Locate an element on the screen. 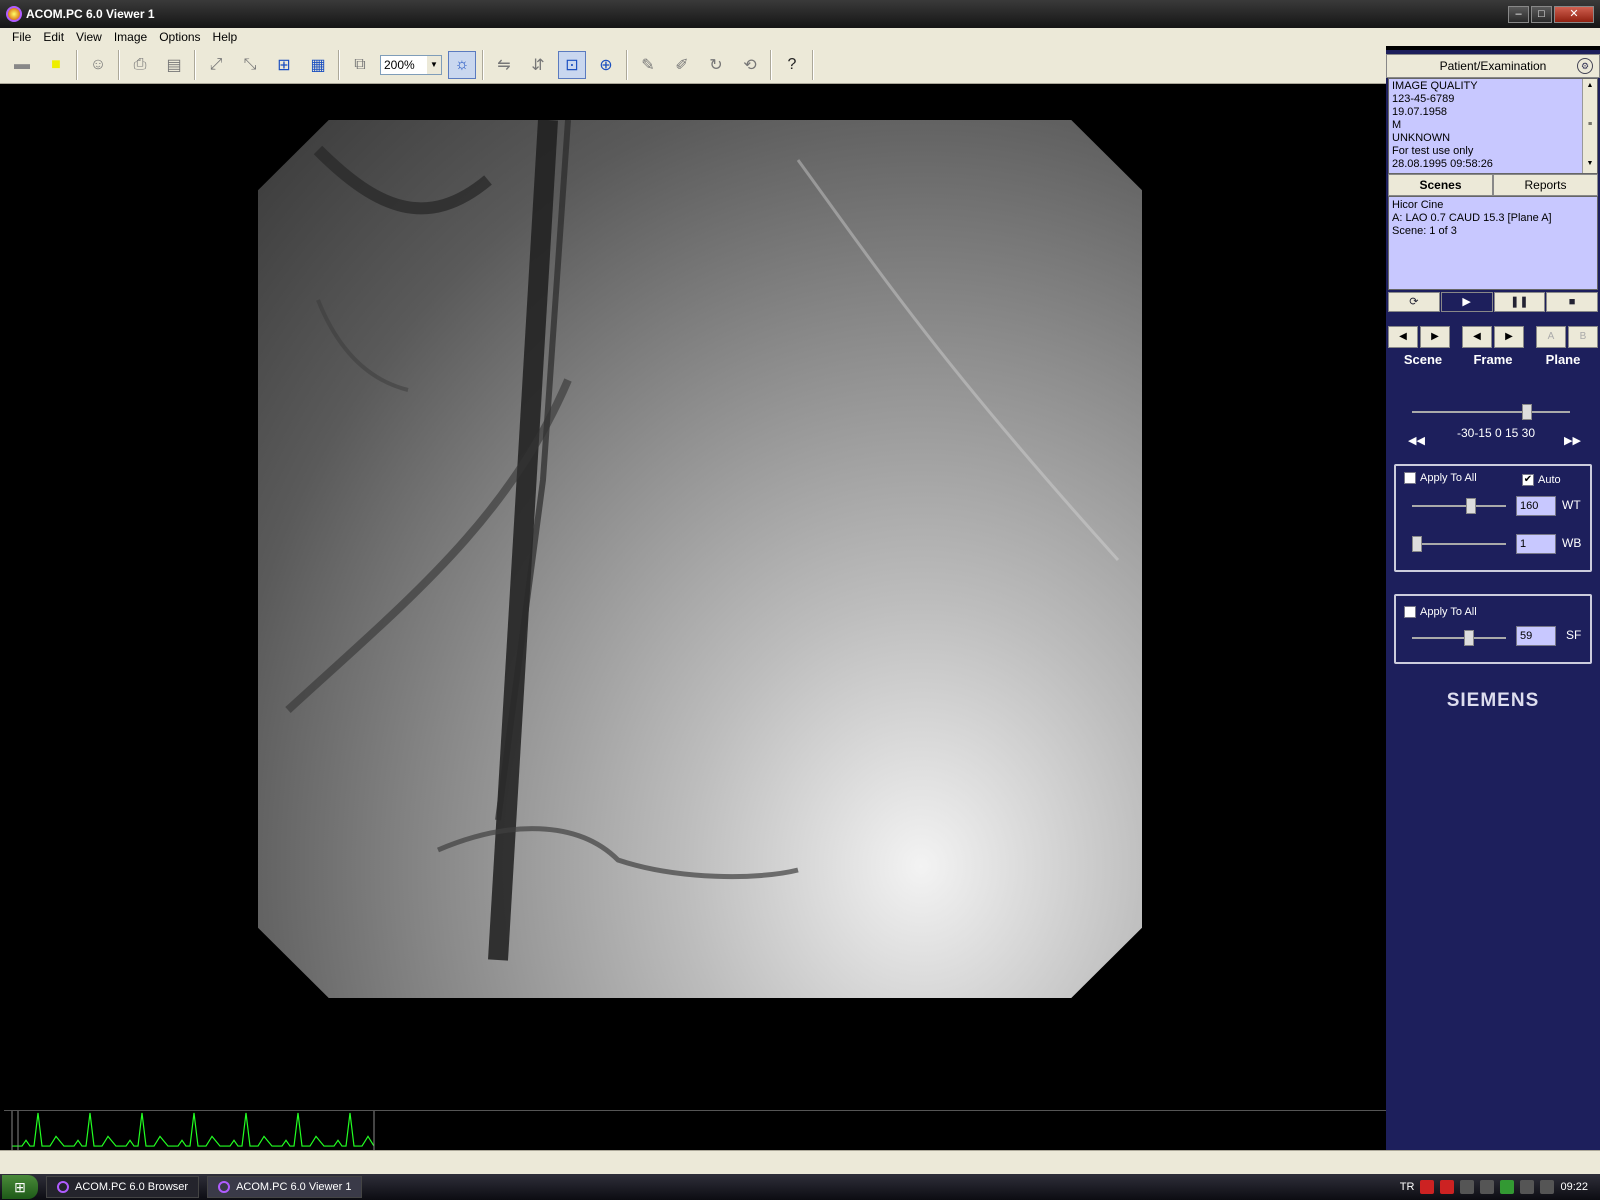  frame-prev-button: ◀ is located at coordinates (1477, 337).